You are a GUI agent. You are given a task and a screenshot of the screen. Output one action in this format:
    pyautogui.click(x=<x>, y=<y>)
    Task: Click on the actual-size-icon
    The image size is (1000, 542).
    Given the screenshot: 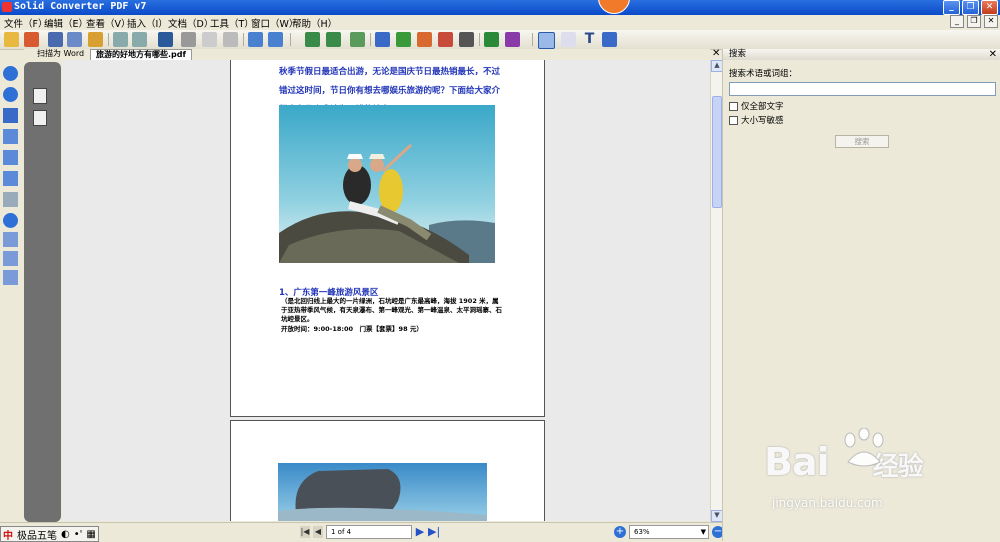 What is the action you would take?
    pyautogui.click(x=10, y=115)
    